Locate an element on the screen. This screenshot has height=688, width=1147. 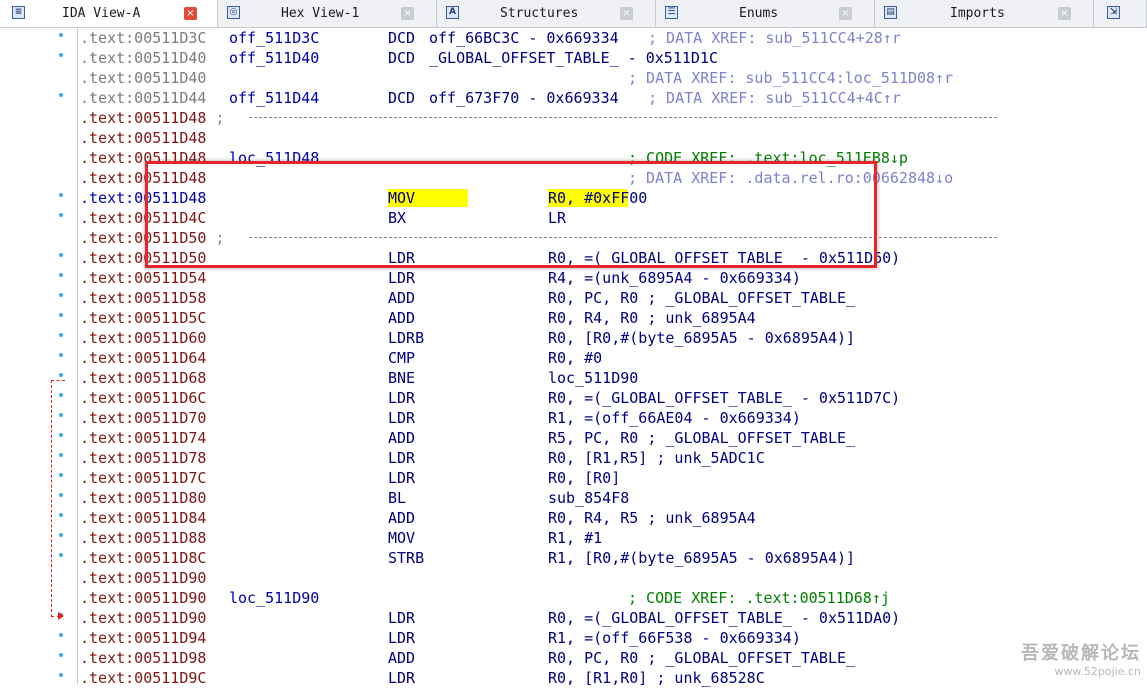
instruction-operands: R0, R4, R0 ; unk_6895A4 is located at coordinates (652, 318).